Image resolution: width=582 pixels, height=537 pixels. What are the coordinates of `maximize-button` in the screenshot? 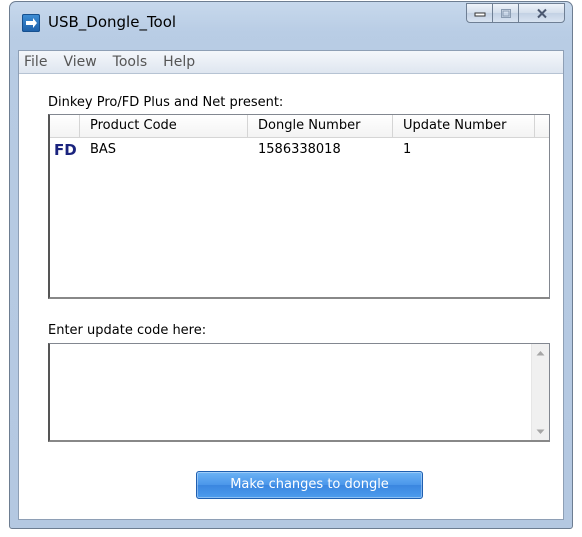 It's located at (505, 13).